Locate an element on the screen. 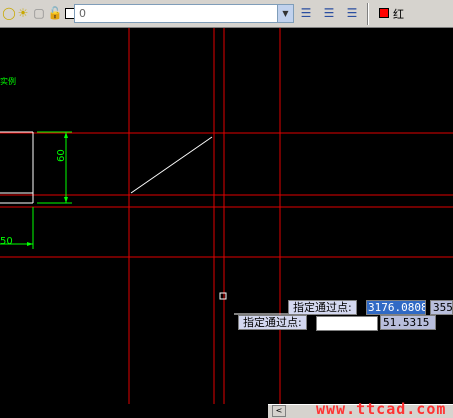 The image size is (453, 418). layer-name: 0 is located at coordinates (82, 13).